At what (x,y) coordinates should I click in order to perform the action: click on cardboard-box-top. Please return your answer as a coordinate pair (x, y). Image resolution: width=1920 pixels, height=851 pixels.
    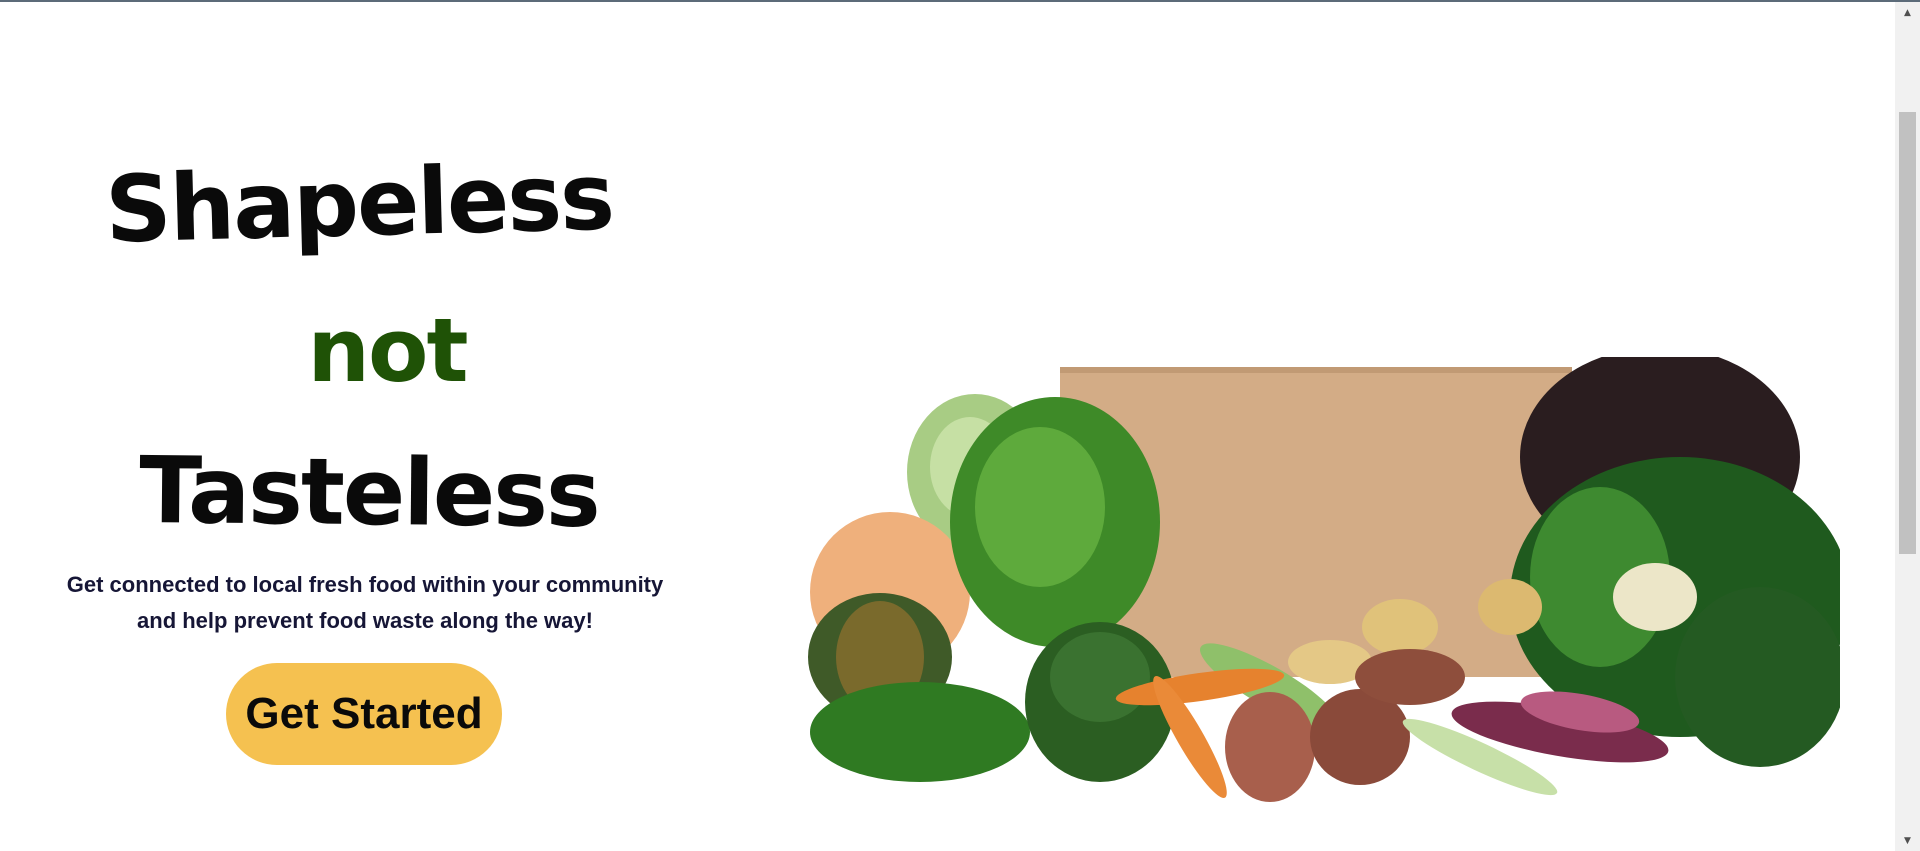
    Looking at the image, I should click on (1316, 370).